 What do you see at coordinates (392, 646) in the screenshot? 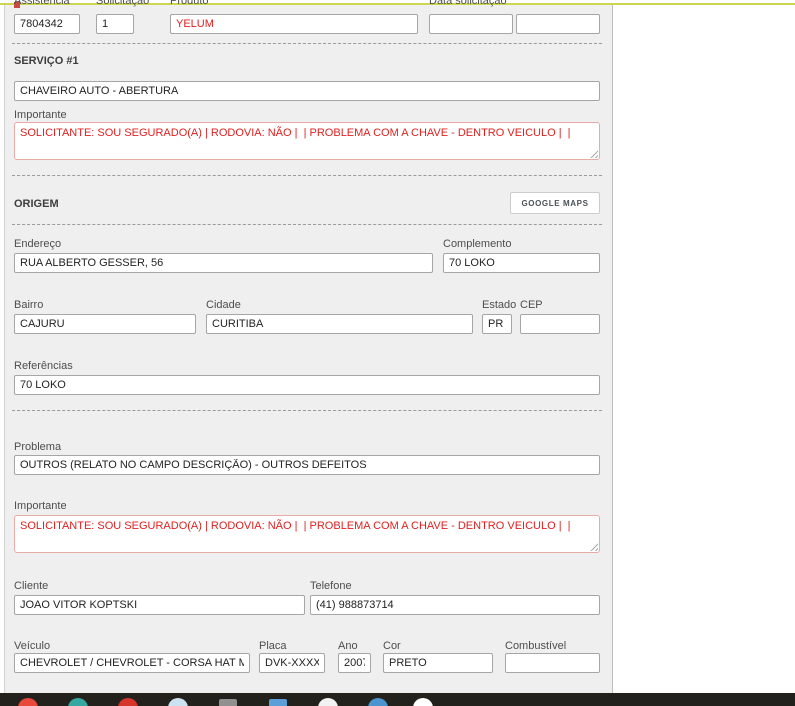
I see `cor-label: Cor` at bounding box center [392, 646].